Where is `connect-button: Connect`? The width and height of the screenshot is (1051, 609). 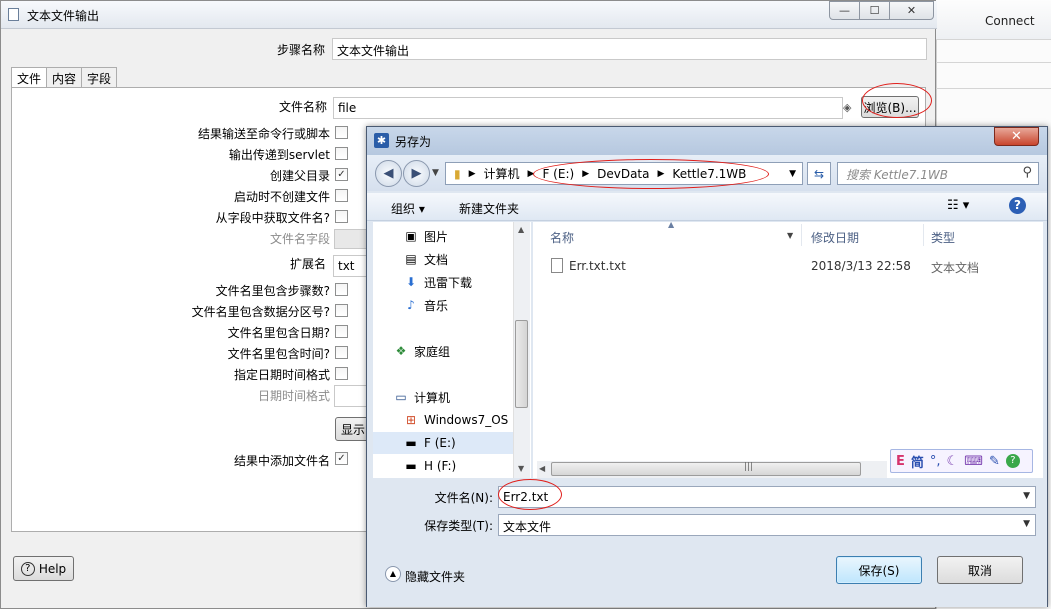 connect-button: Connect is located at coordinates (1010, 21).